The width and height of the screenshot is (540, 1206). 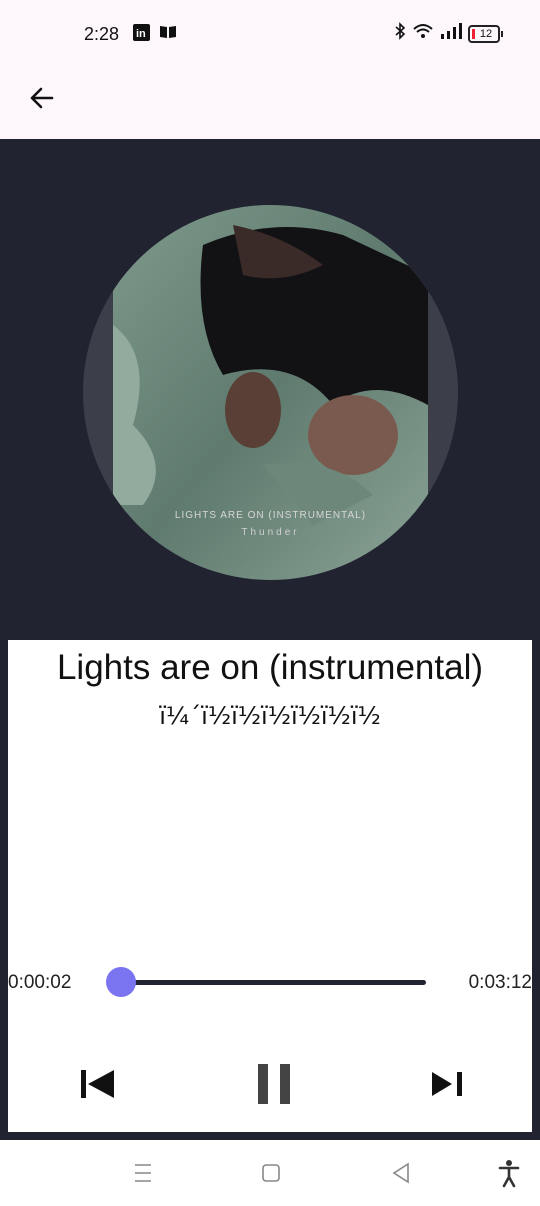 I want to click on linkedin-icon: in, so click(x=141, y=32).